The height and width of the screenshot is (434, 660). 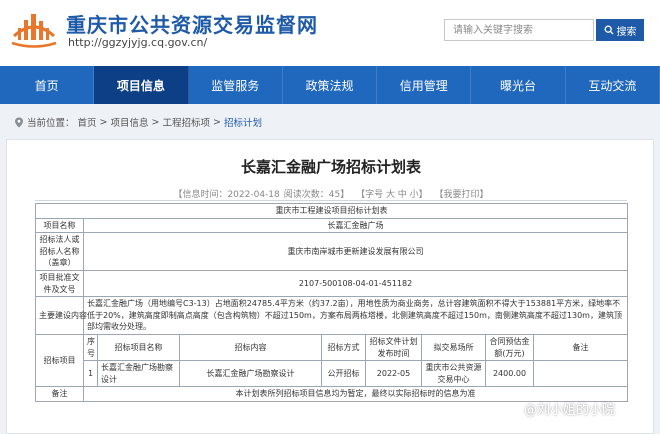 What do you see at coordinates (47, 85) in the screenshot?
I see `nav-item-home: 首页` at bounding box center [47, 85].